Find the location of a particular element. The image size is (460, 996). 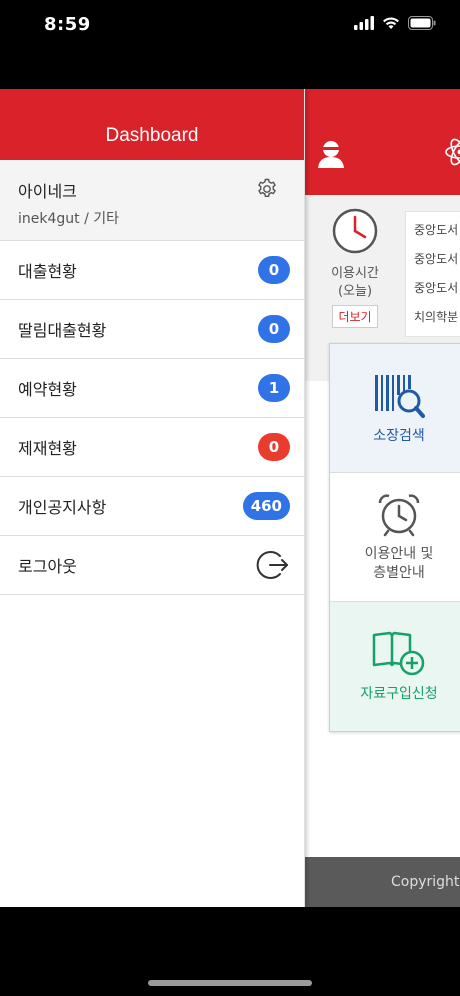

battery-icon is located at coordinates (422, 23).